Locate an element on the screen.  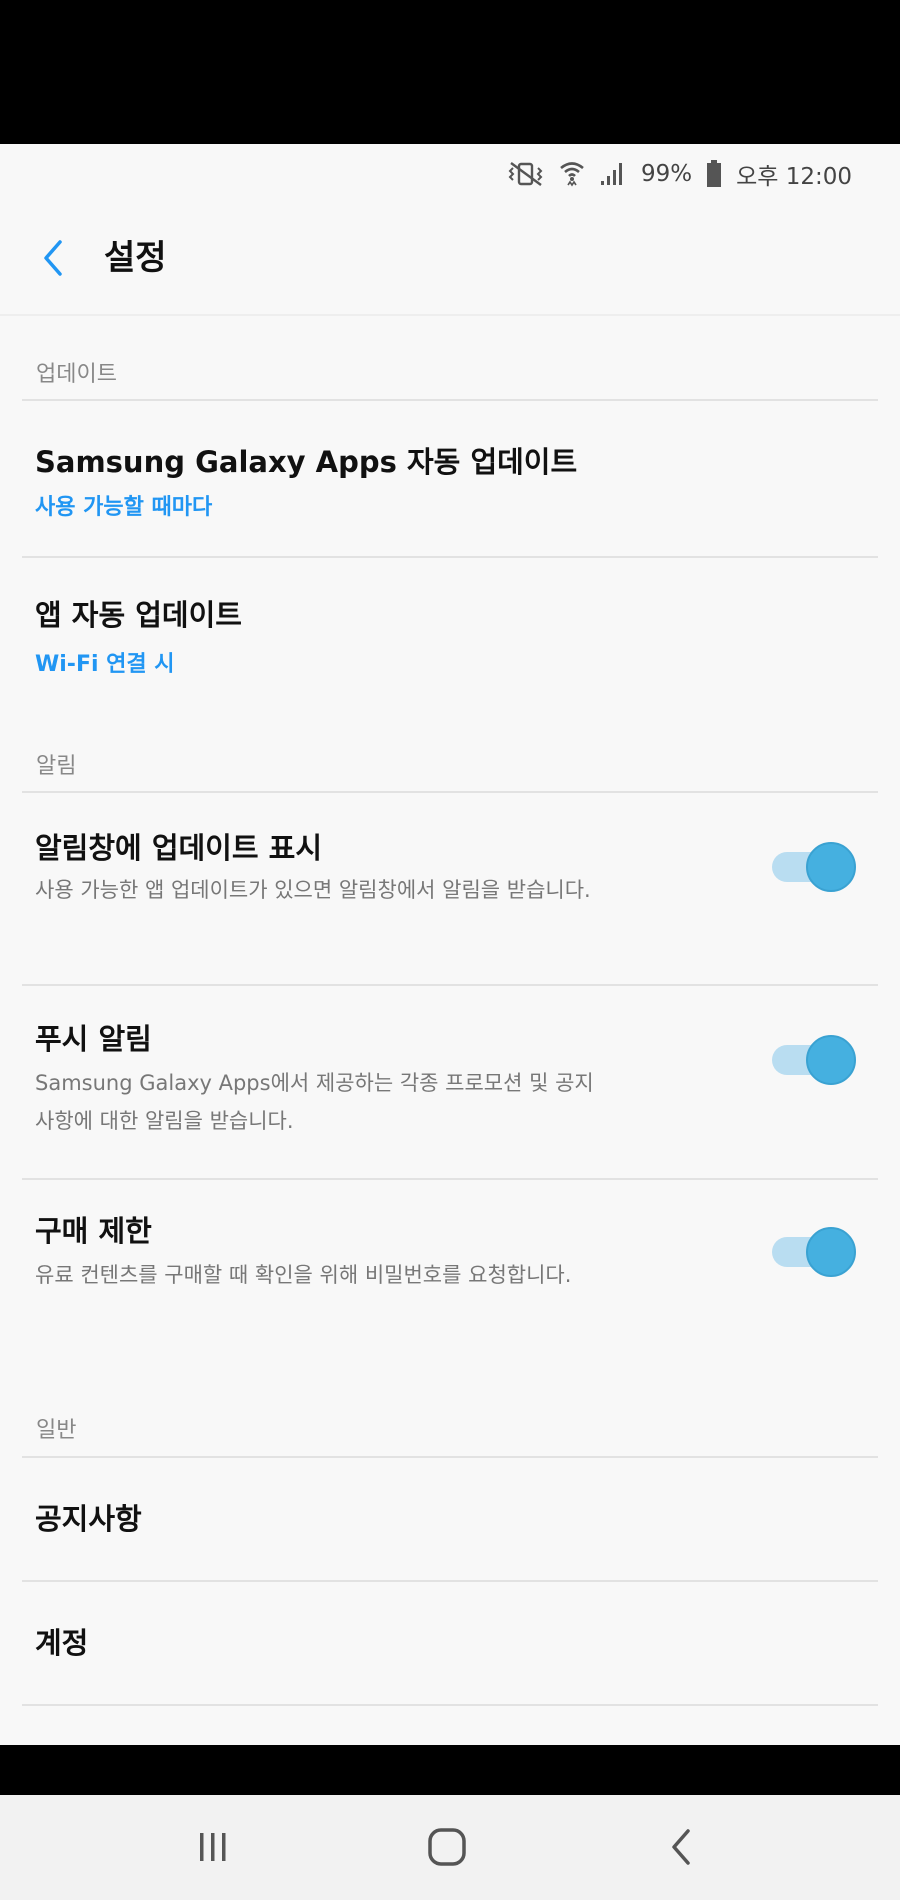
setting-description: 유료 컨텐츠를 구매할 때 확인을 위해 비밀번호를 요청합니다. is located at coordinates (303, 1275).